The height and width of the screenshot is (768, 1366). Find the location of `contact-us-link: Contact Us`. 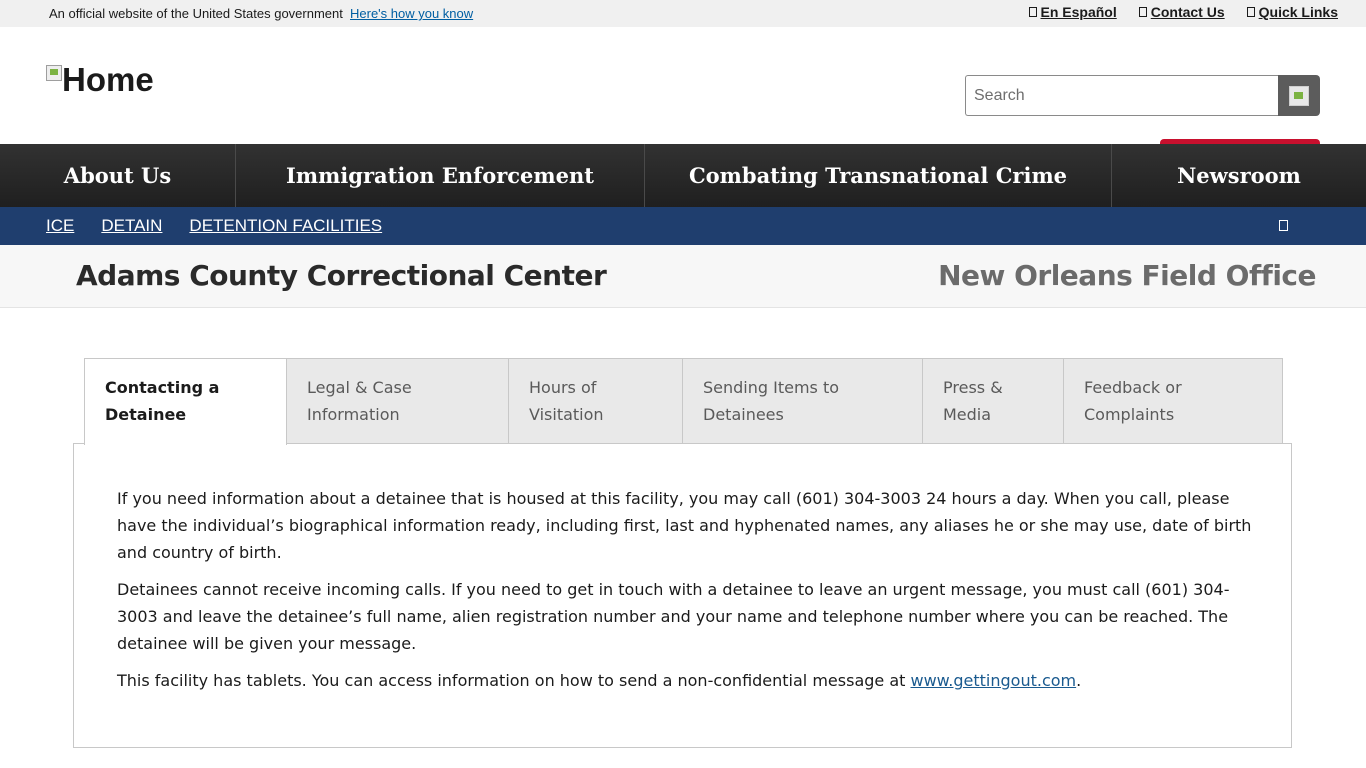

contact-us-link: Contact Us is located at coordinates (1181, 12).